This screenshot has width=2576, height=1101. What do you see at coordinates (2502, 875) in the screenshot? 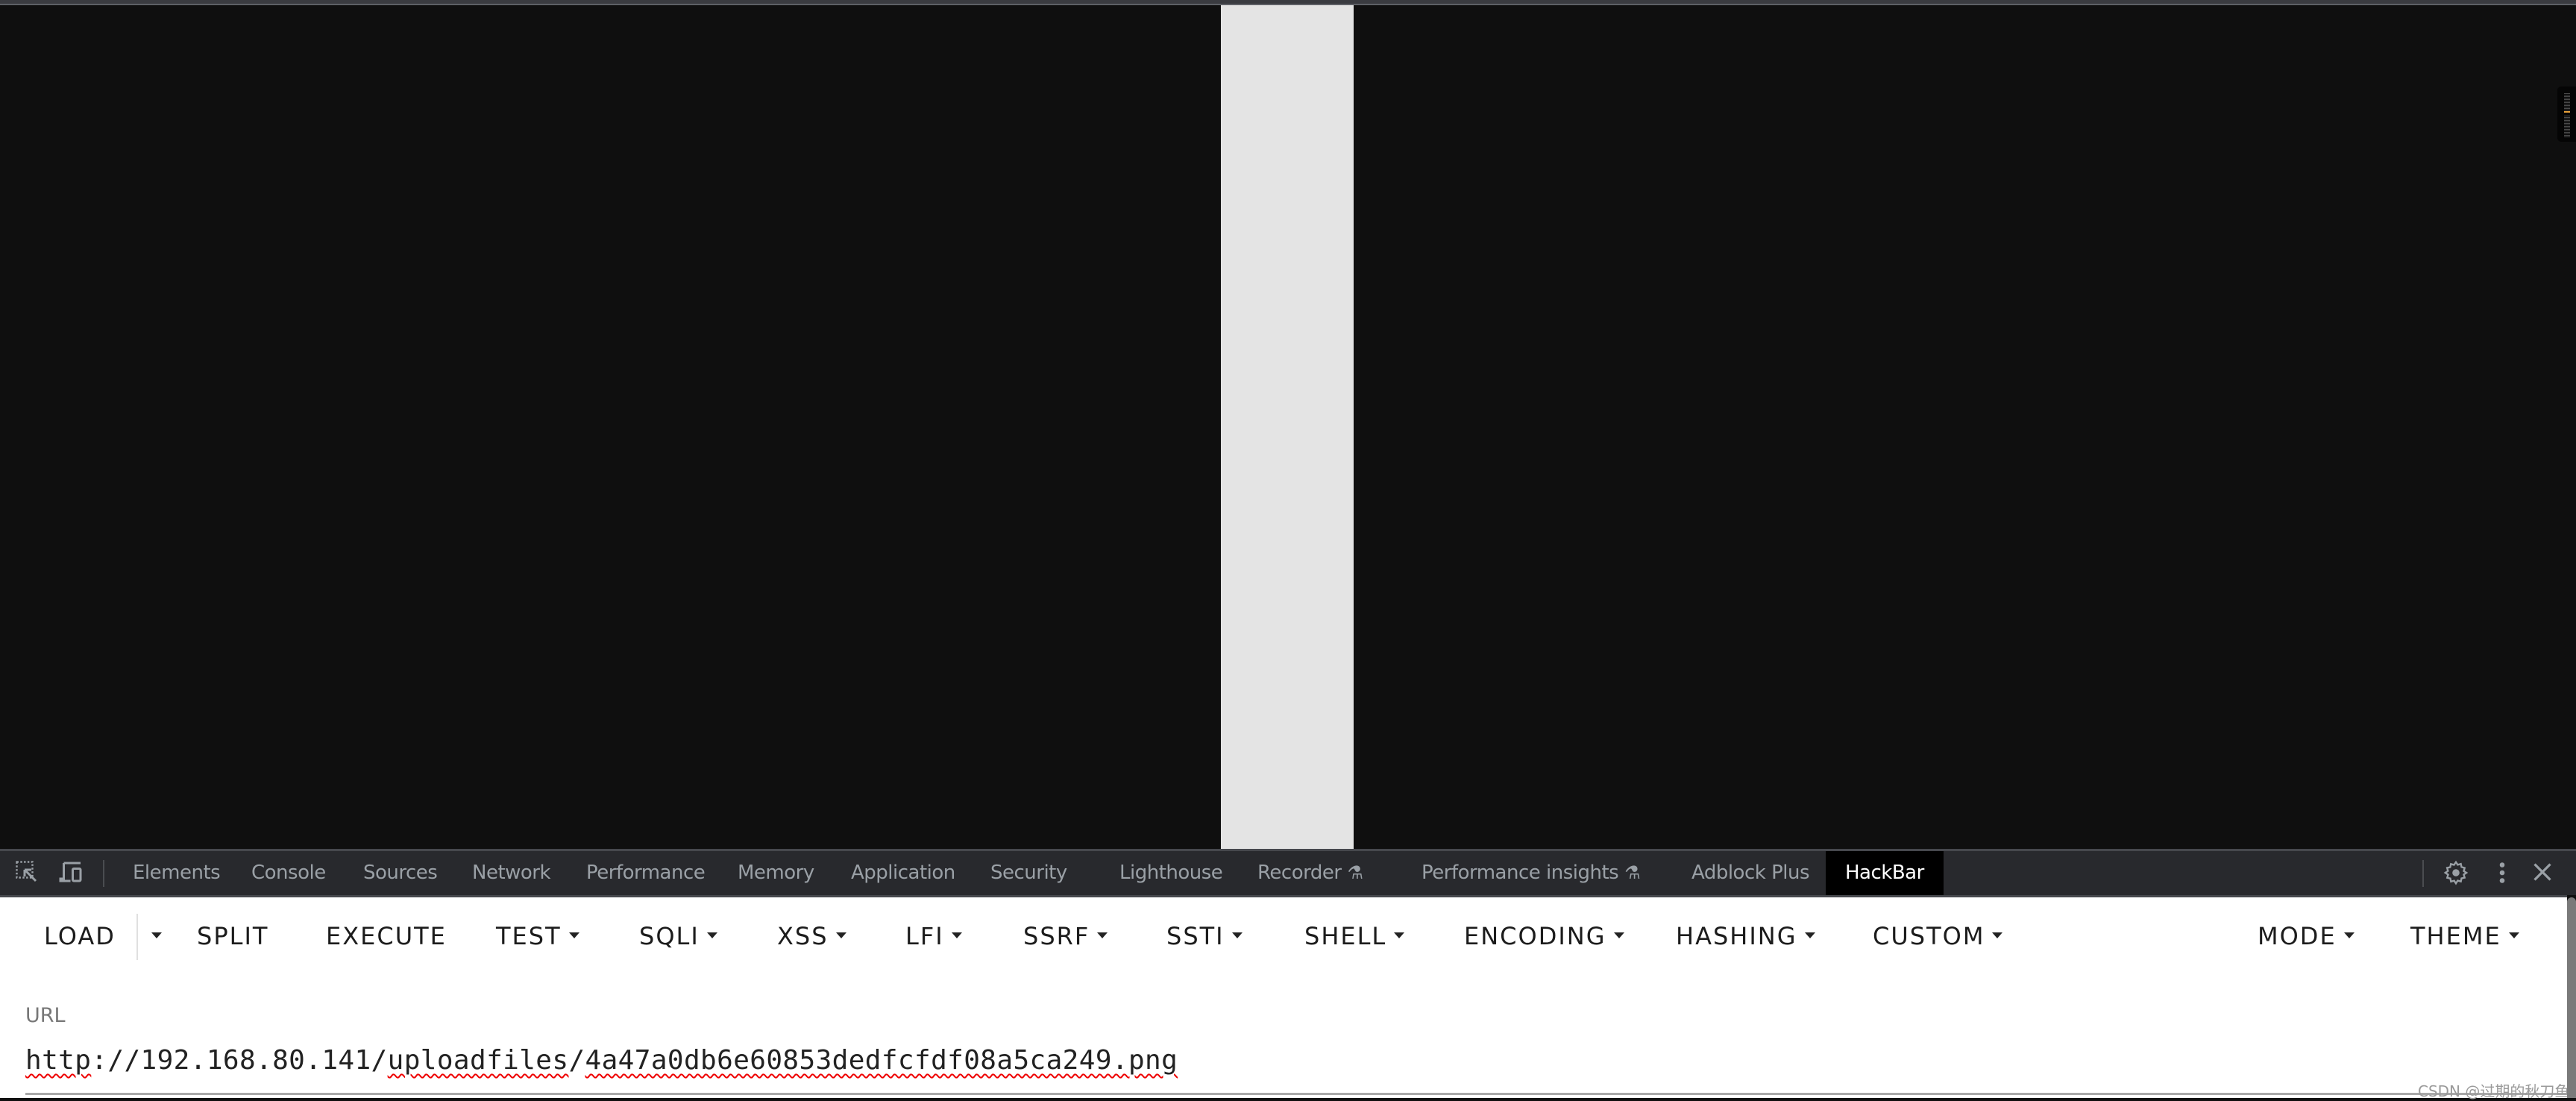
I see `kebab-menu-icon` at bounding box center [2502, 875].